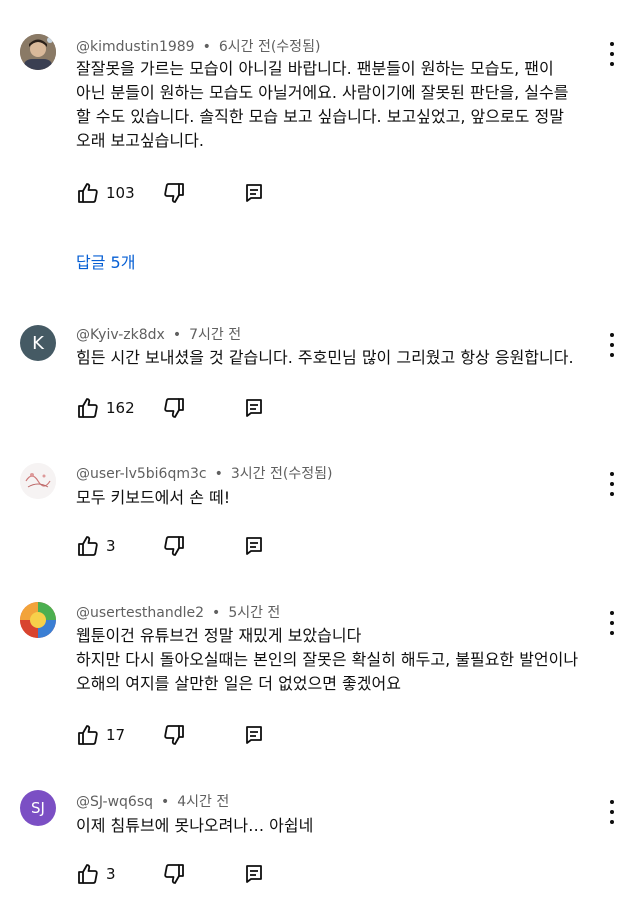 The image size is (640, 909). I want to click on comment-text: 모두 키보드에서 손 떼!, so click(340, 498).